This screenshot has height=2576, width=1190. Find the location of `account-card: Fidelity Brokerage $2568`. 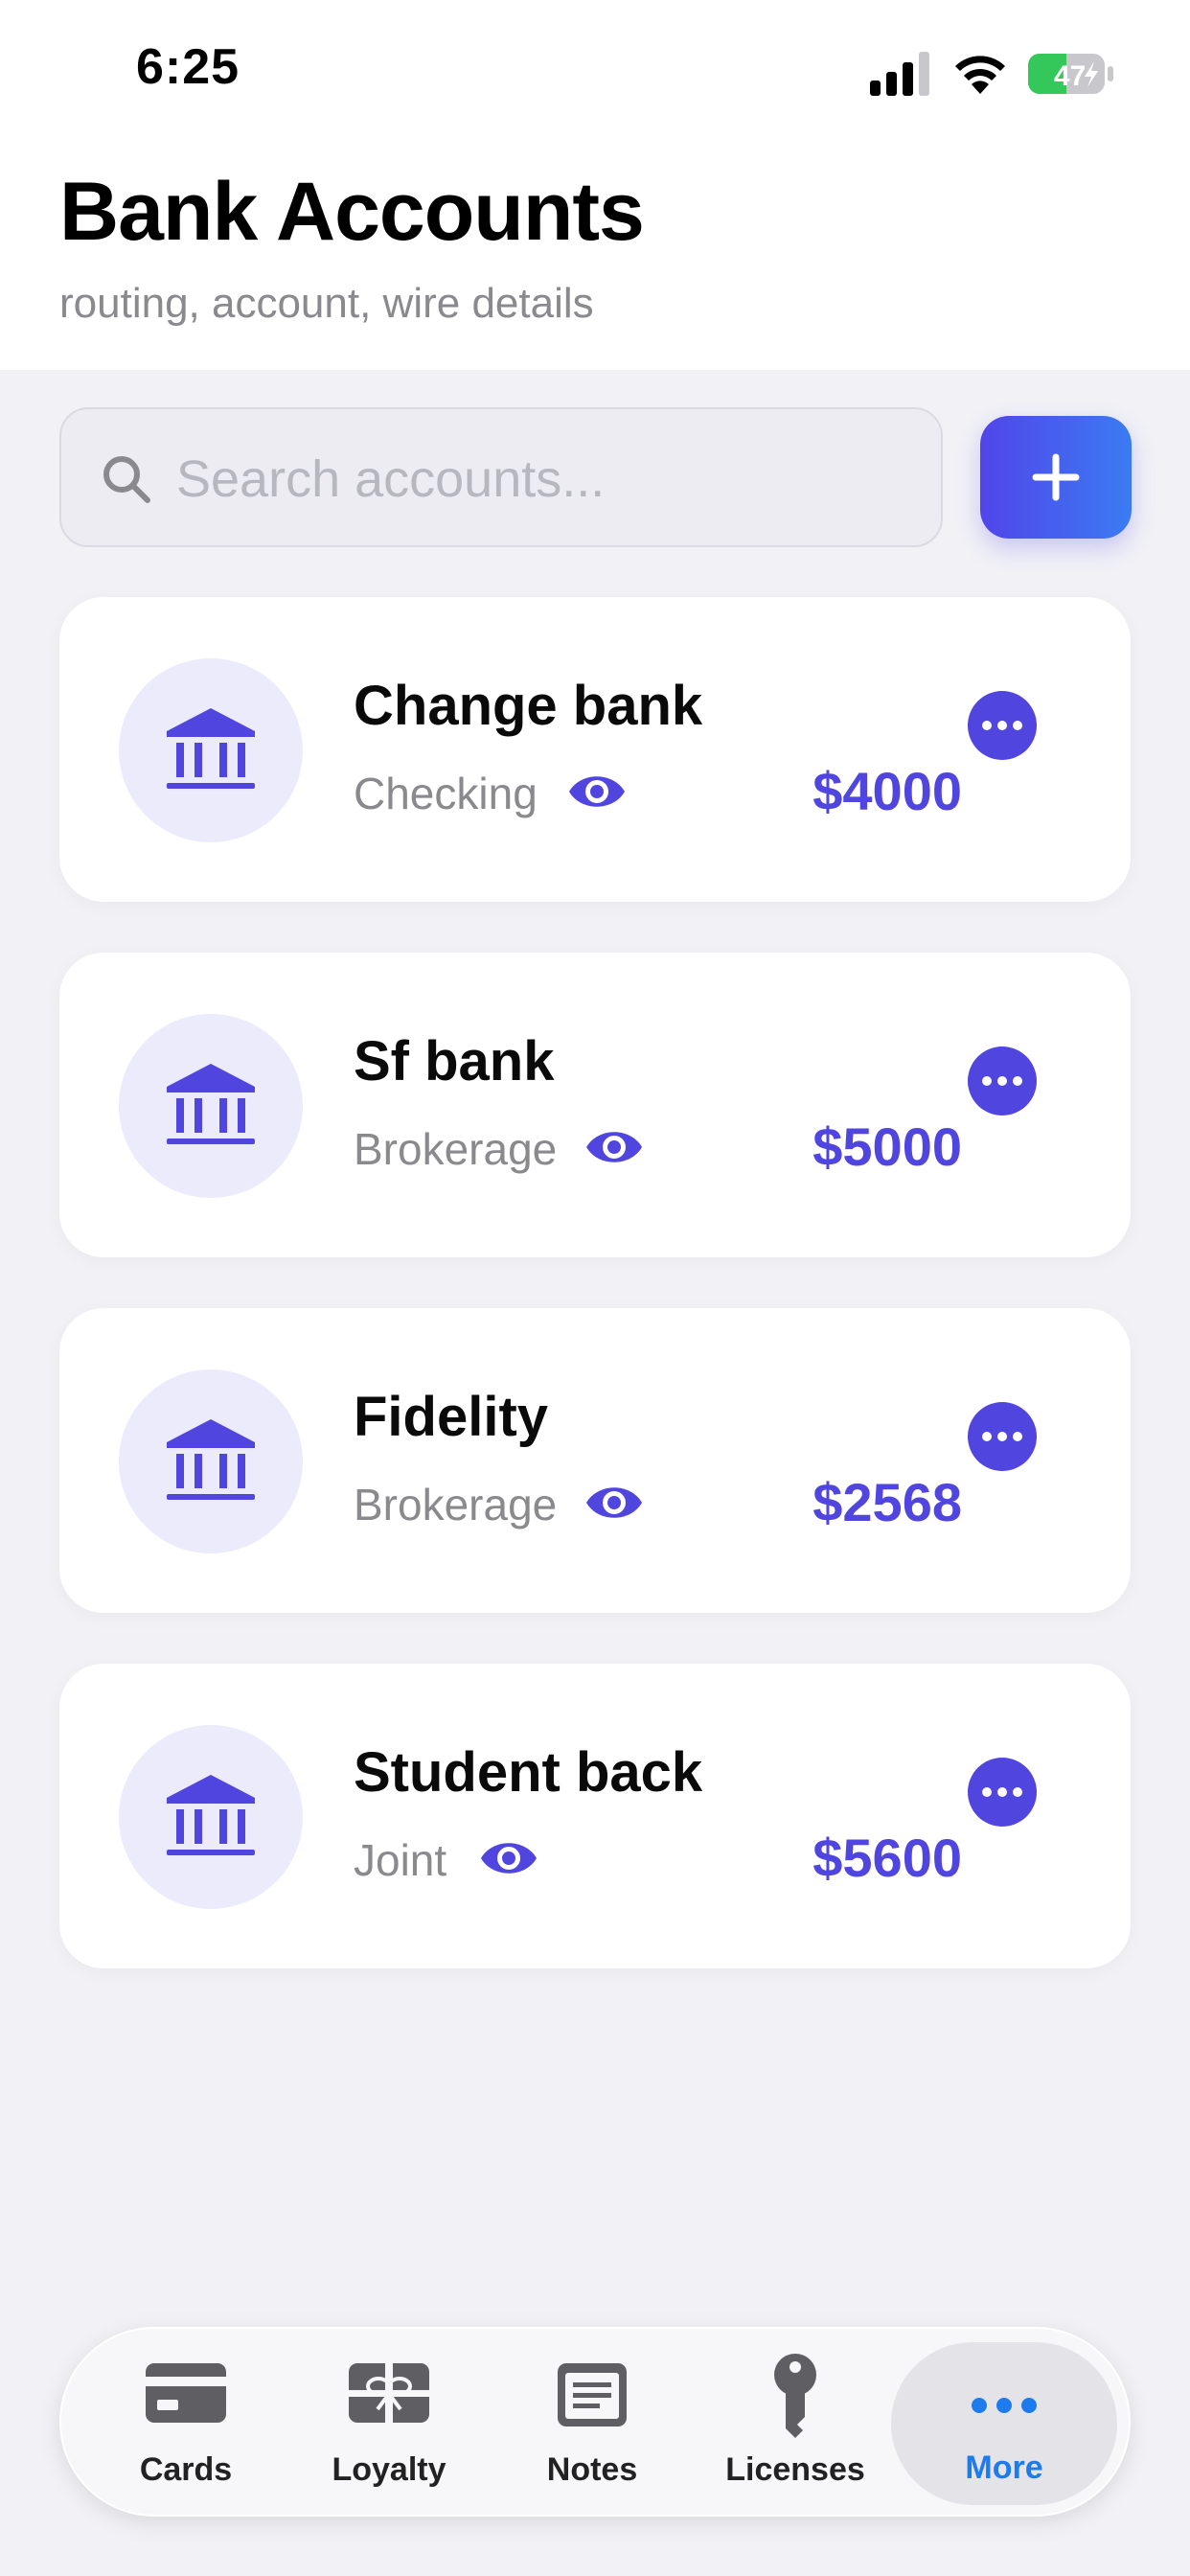

account-card: Fidelity Brokerage $2568 is located at coordinates (595, 1460).